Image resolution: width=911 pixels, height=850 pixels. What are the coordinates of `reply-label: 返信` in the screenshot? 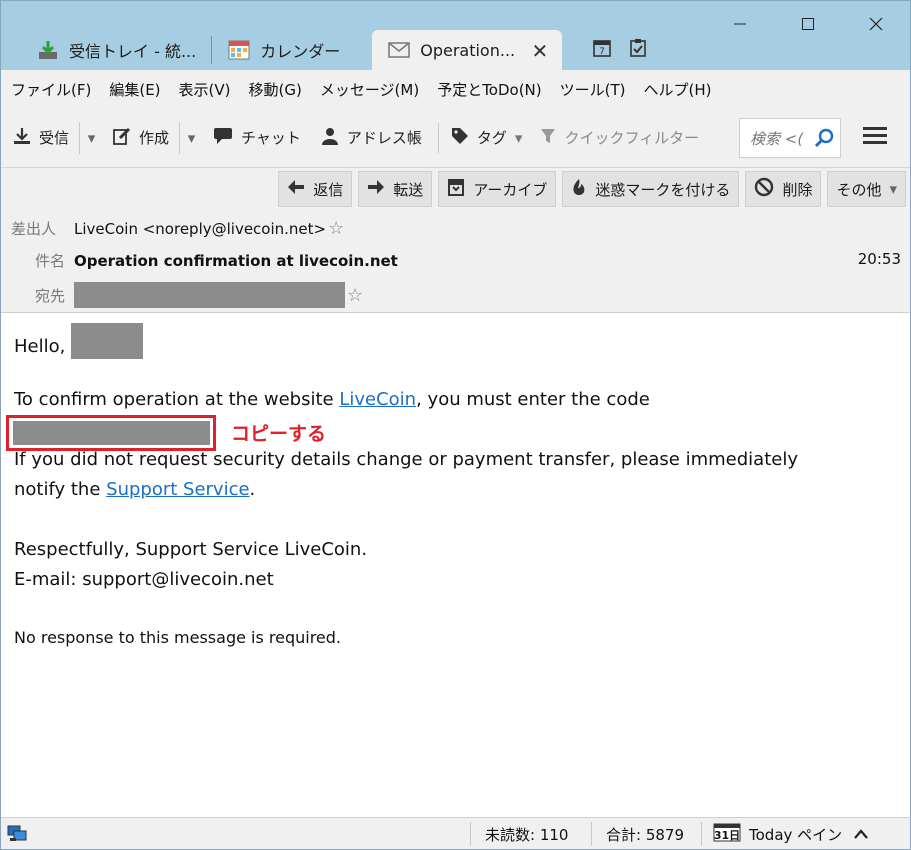 It's located at (328, 189).